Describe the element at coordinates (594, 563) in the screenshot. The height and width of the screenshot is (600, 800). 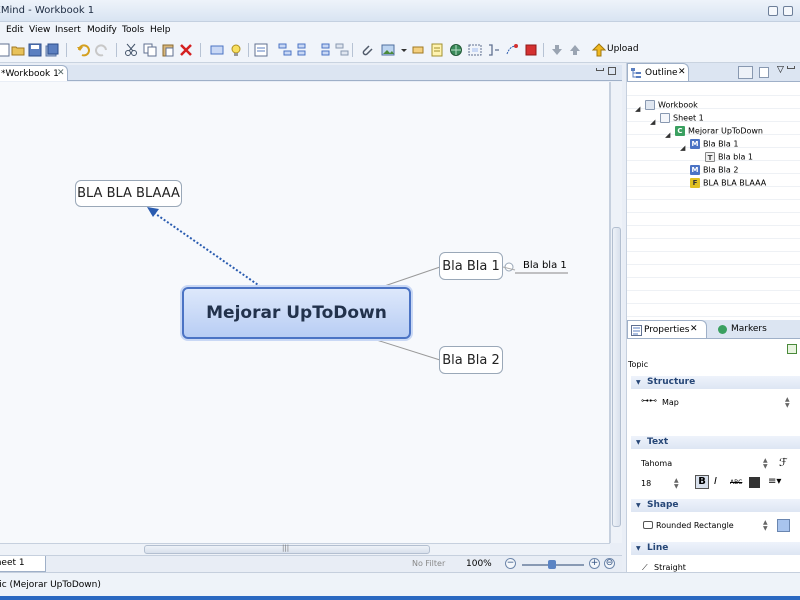
I see `zoom-in-icon: +` at that location.